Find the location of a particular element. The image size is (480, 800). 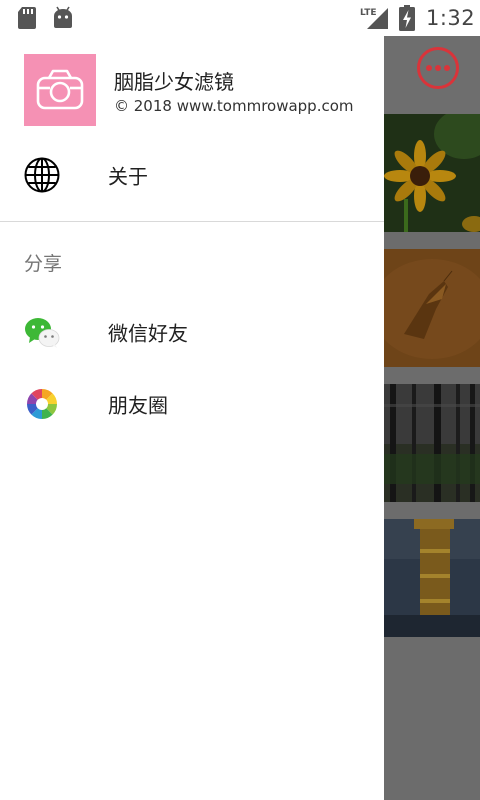

camera-icon is located at coordinates (60, 89).